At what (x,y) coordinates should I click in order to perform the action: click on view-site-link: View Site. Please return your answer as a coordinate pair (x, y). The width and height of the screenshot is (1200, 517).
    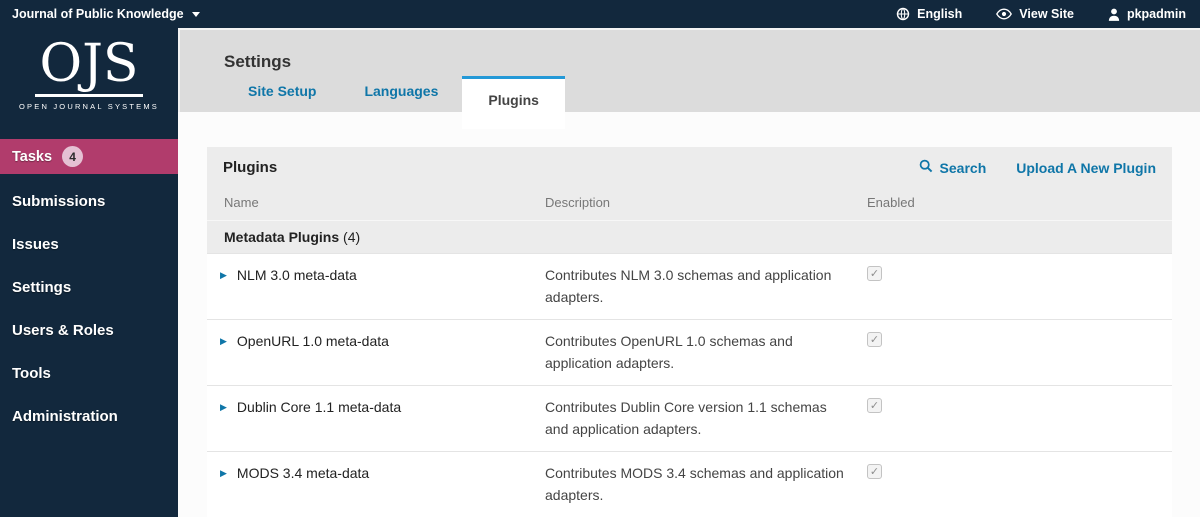
    Looking at the image, I should click on (1035, 14).